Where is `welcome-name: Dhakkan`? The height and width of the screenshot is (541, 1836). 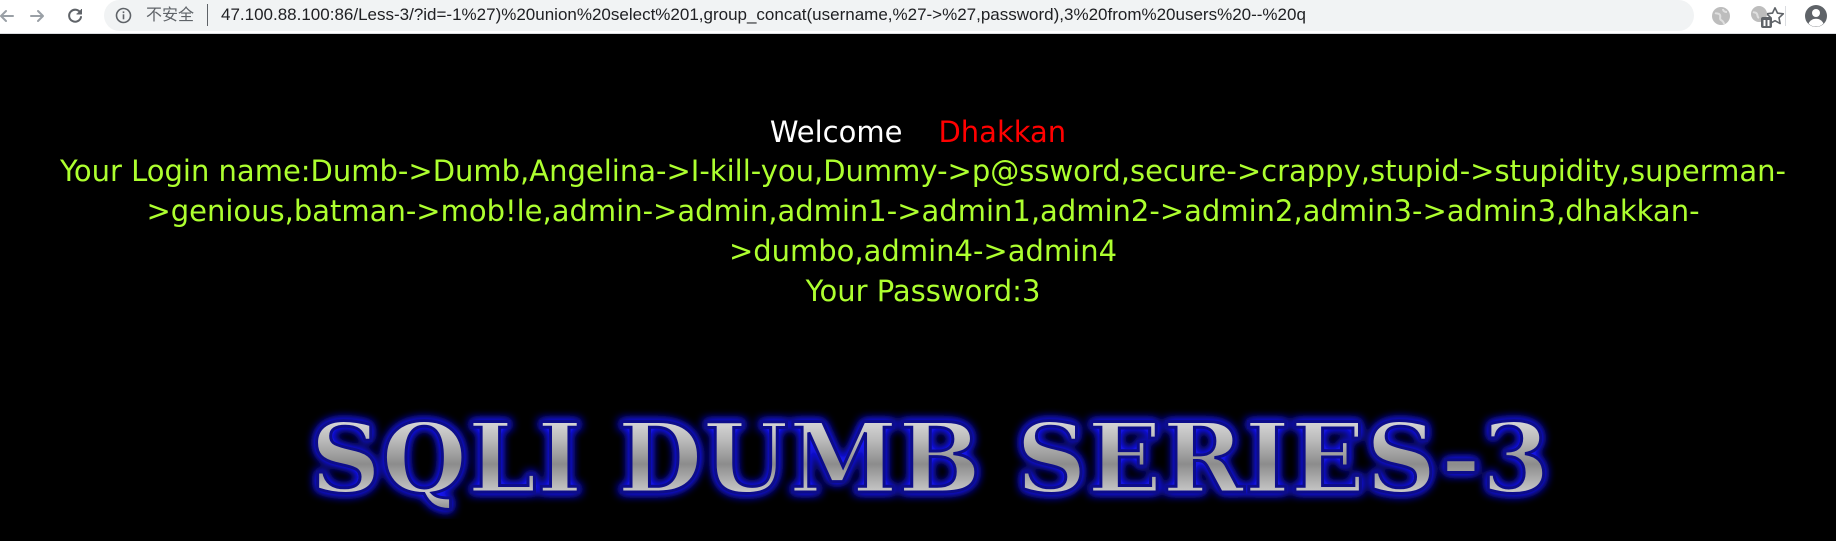
welcome-name: Dhakkan is located at coordinates (1002, 132).